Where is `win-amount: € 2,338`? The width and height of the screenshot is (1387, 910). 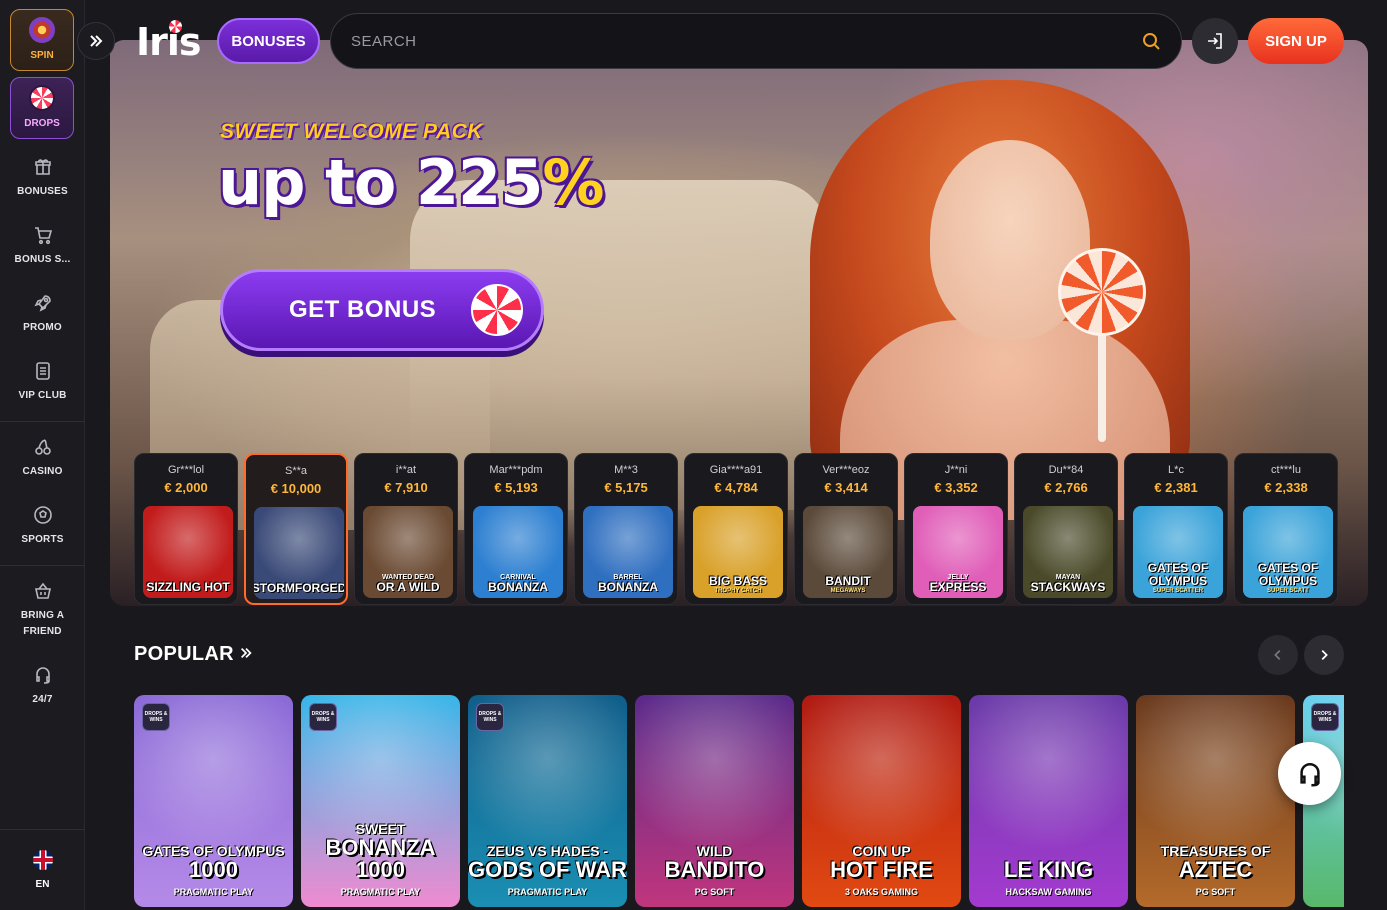 win-amount: € 2,338 is located at coordinates (1286, 487).